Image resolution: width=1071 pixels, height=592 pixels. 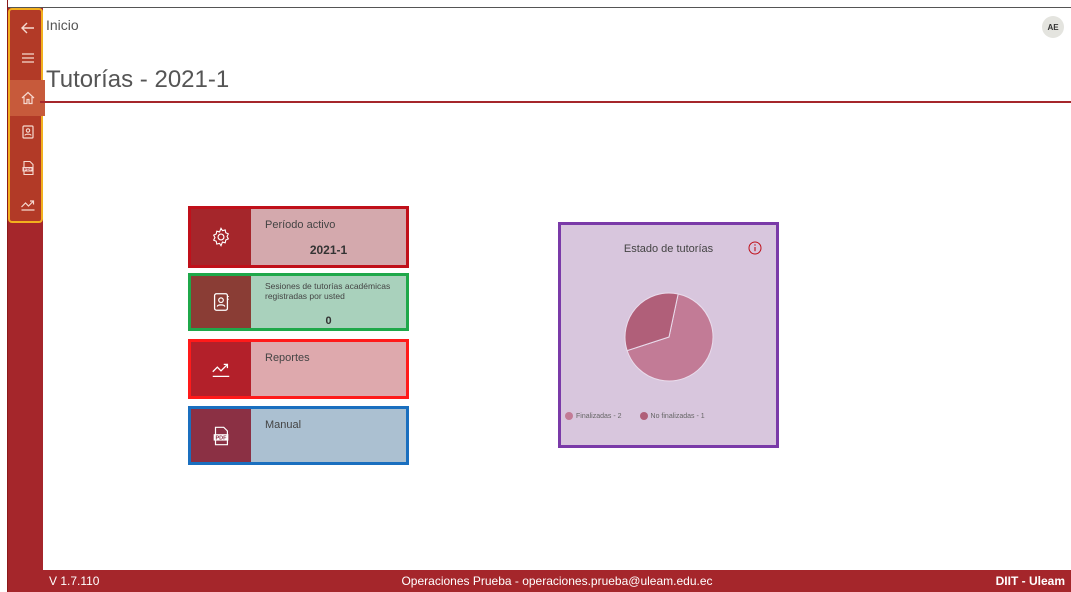 What do you see at coordinates (27, 98) in the screenshot?
I see `home-icon` at bounding box center [27, 98].